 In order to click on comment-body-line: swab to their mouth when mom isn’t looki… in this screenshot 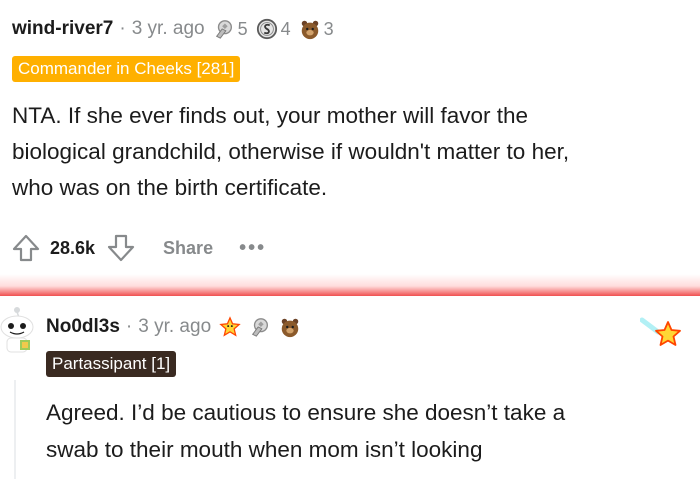, I will do `click(264, 449)`.